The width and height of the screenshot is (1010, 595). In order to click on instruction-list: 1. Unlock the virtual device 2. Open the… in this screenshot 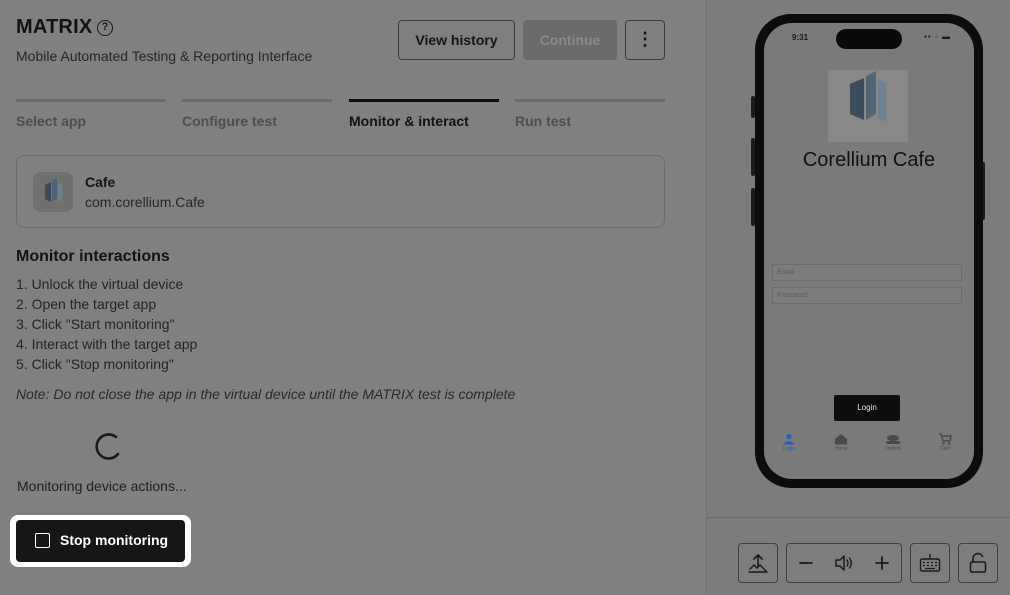, I will do `click(106, 324)`.